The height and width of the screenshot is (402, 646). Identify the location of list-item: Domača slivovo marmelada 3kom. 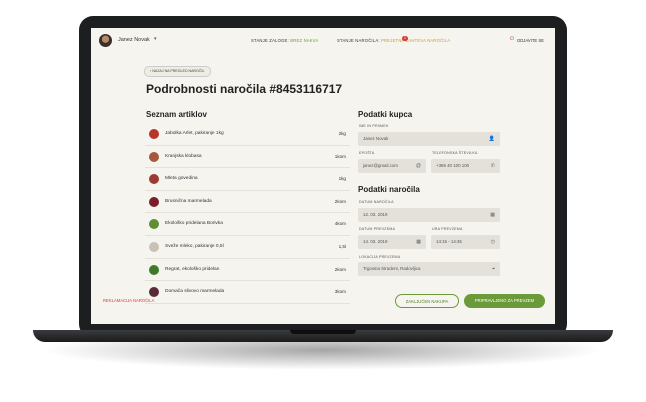
(247, 292).